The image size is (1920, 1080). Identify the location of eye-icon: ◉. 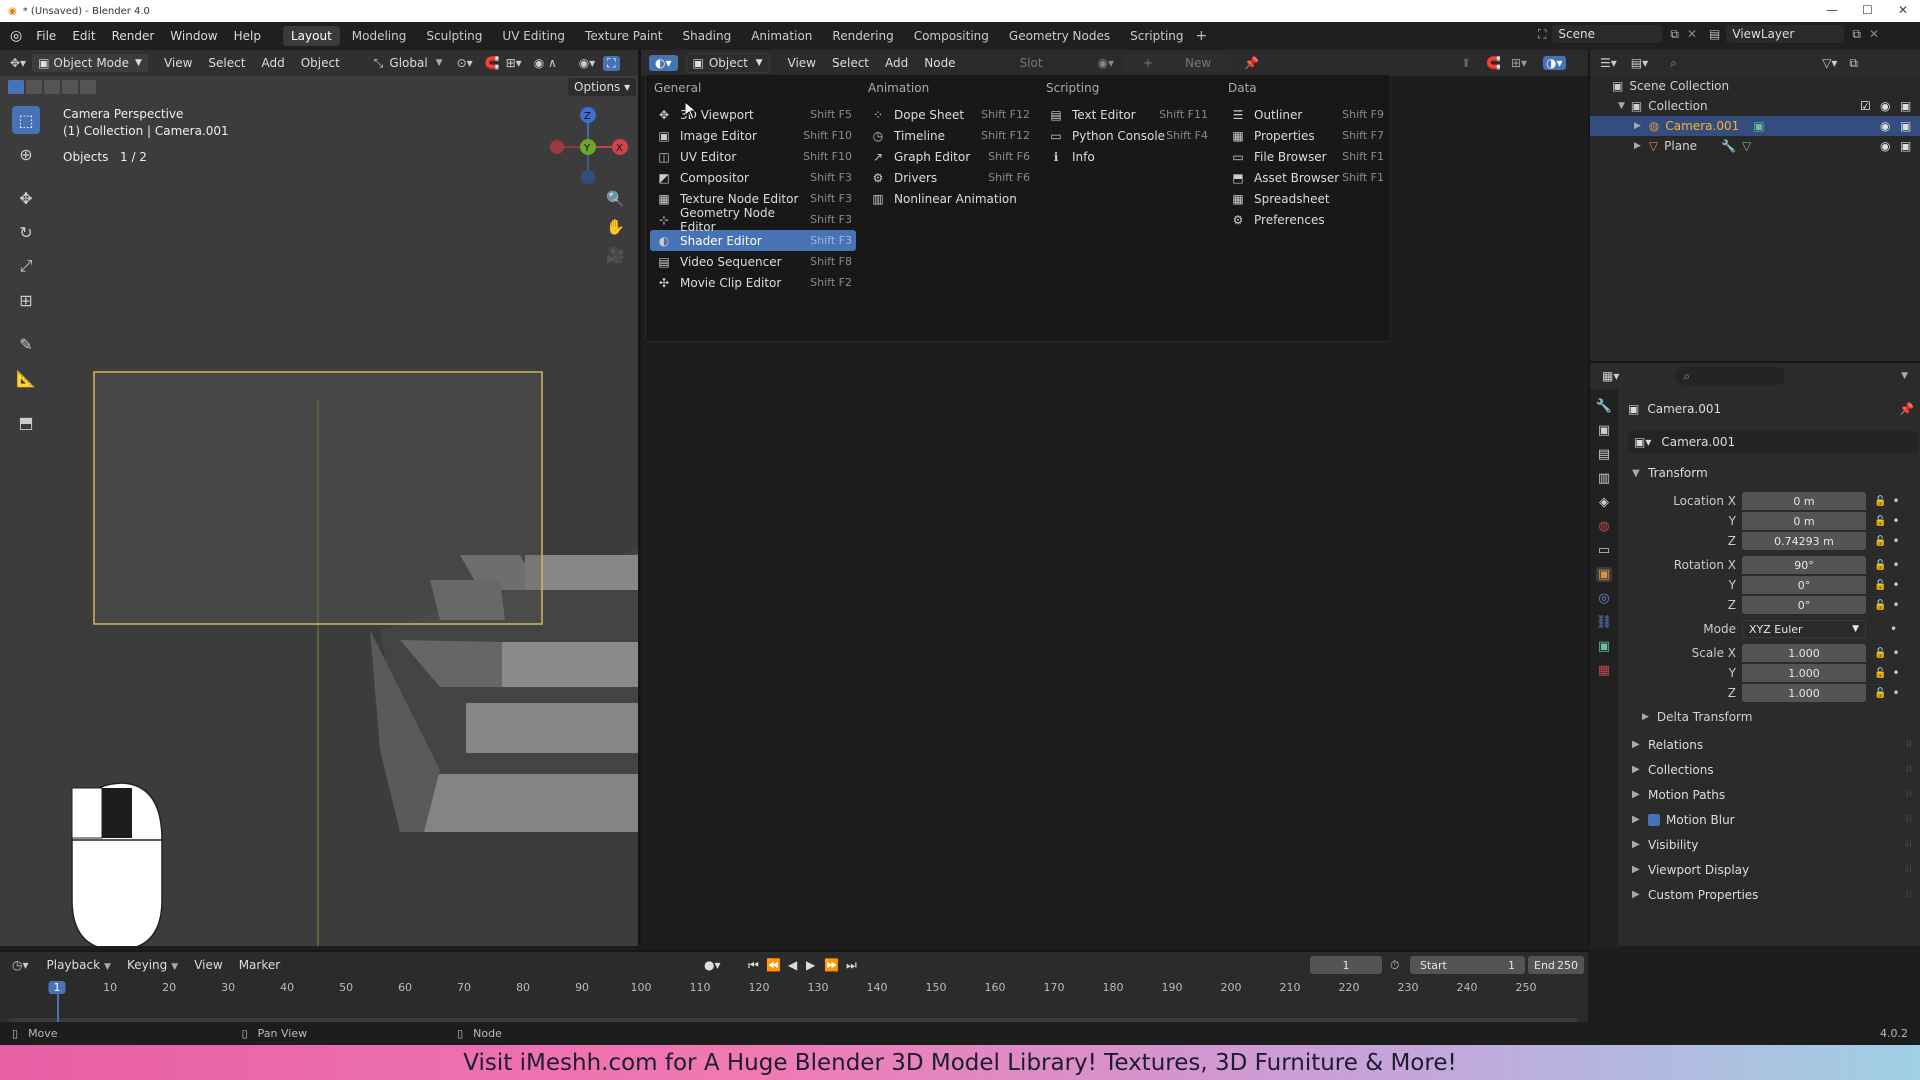
(1885, 106).